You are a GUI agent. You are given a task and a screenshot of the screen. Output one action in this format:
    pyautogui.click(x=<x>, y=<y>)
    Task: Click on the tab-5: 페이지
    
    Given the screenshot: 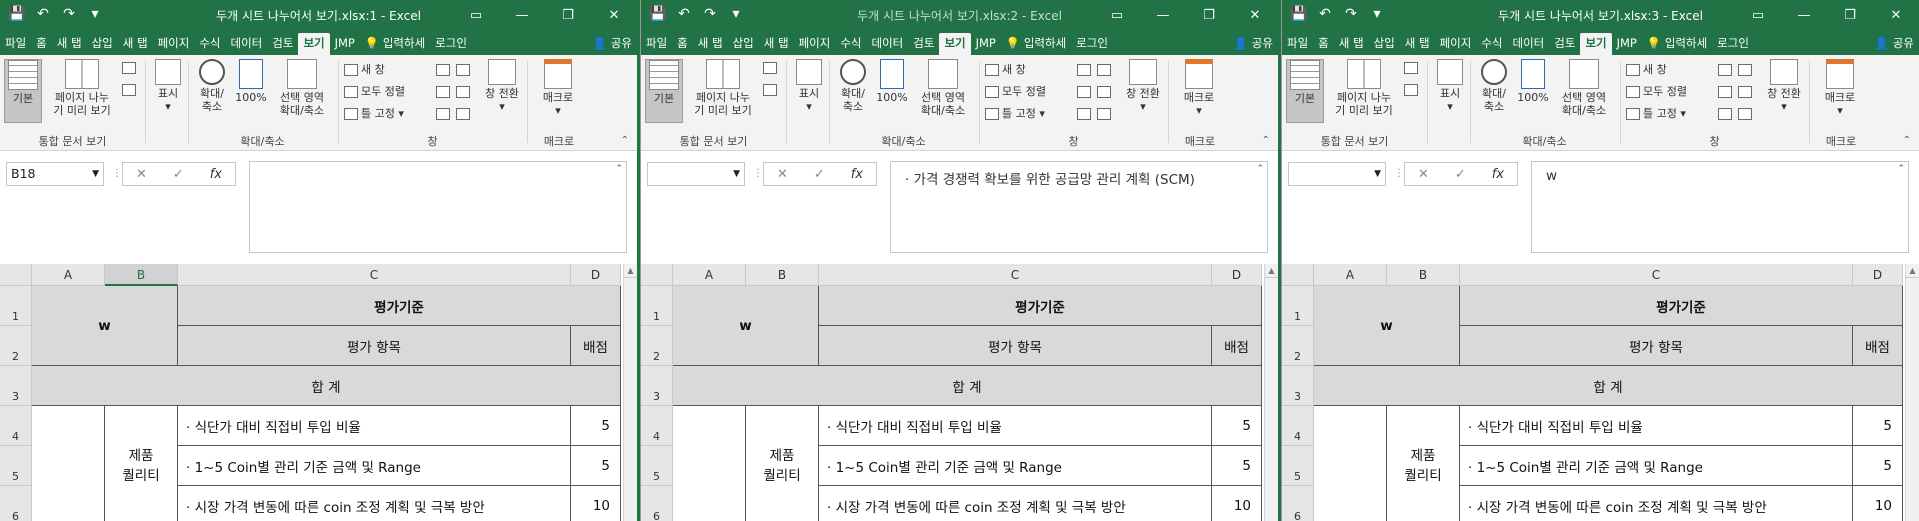 What is the action you would take?
    pyautogui.click(x=1456, y=44)
    